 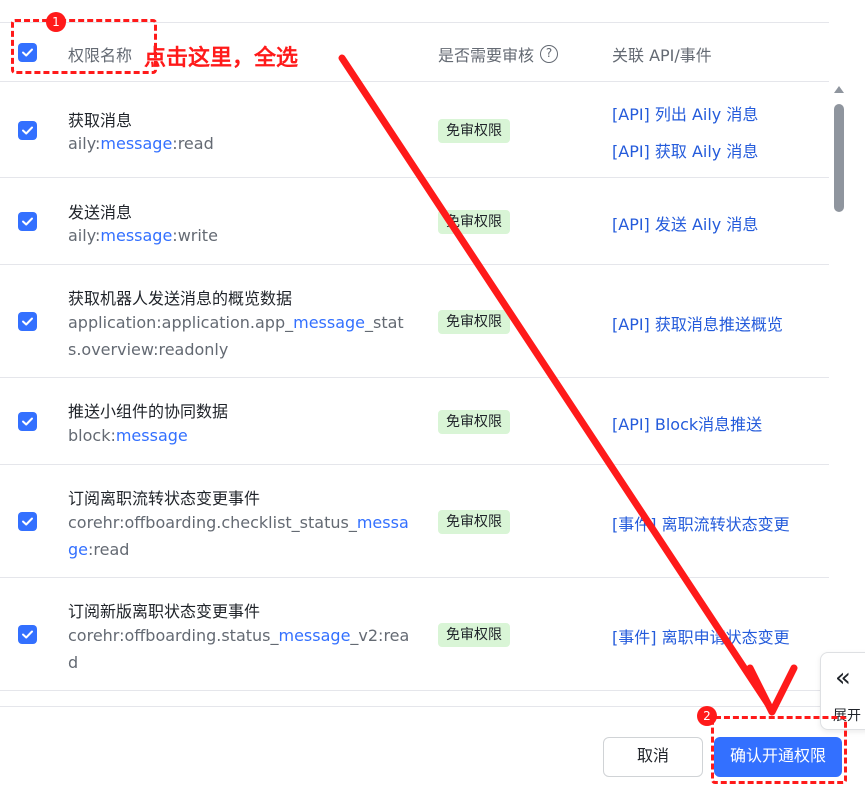 I want to click on annotation-instruction-text: 点击这里，全选, so click(x=221, y=58).